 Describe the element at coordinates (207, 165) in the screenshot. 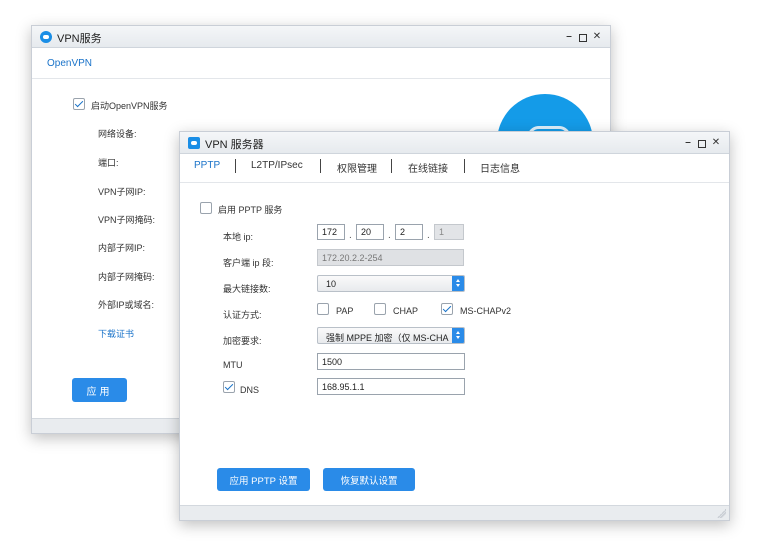

I see `tab-pptp: PPTP` at that location.